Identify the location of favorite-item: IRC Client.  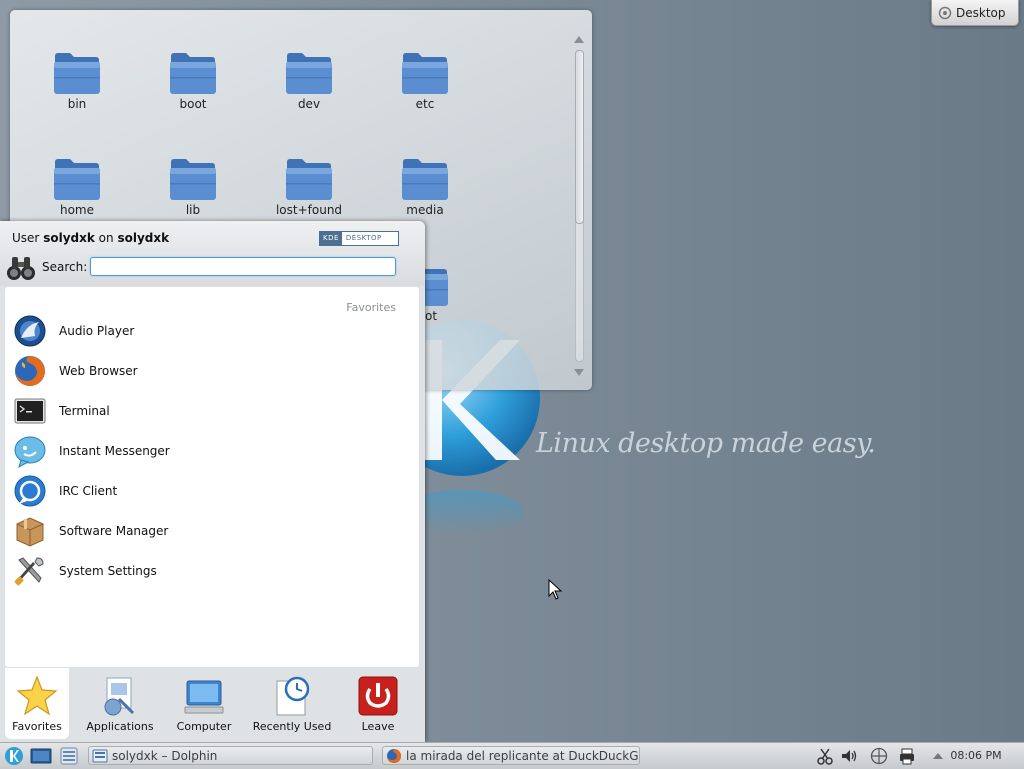
(203, 491).